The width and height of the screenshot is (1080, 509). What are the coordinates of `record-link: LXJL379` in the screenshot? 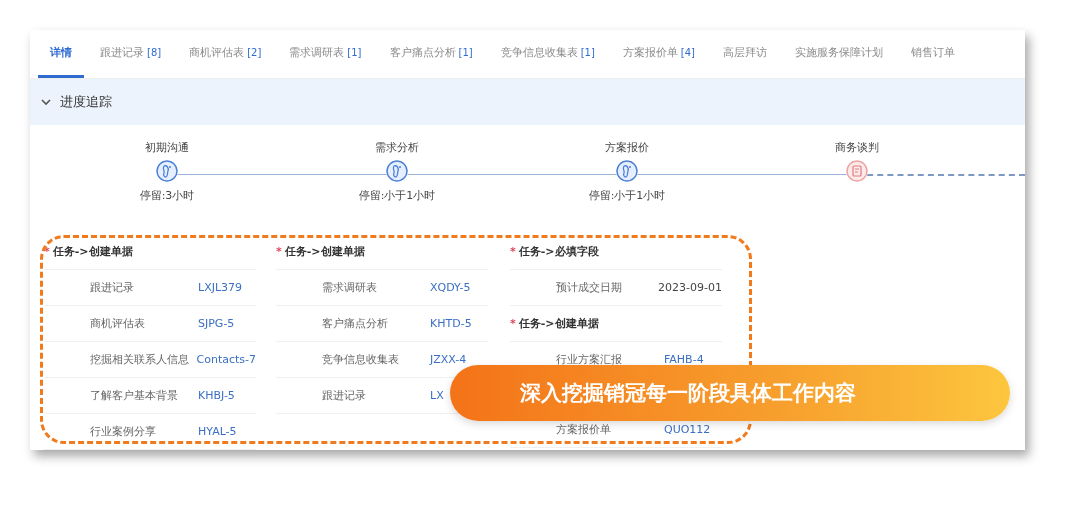 It's located at (220, 287).